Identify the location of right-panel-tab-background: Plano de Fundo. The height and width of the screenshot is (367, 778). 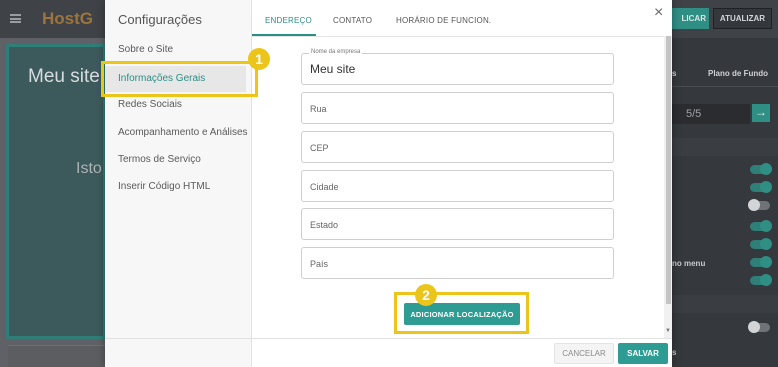
(738, 73).